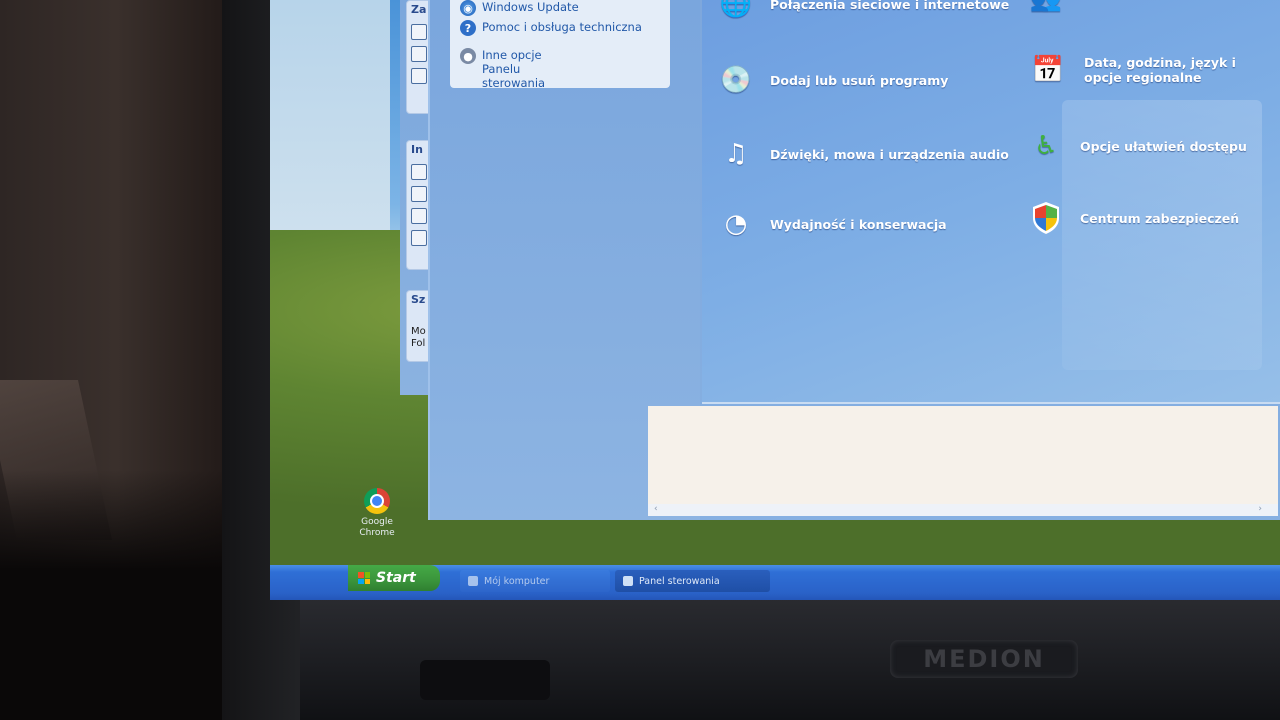  Describe the element at coordinates (656, 509) in the screenshot. I see `scroll-left-arrow: ‹` at that location.